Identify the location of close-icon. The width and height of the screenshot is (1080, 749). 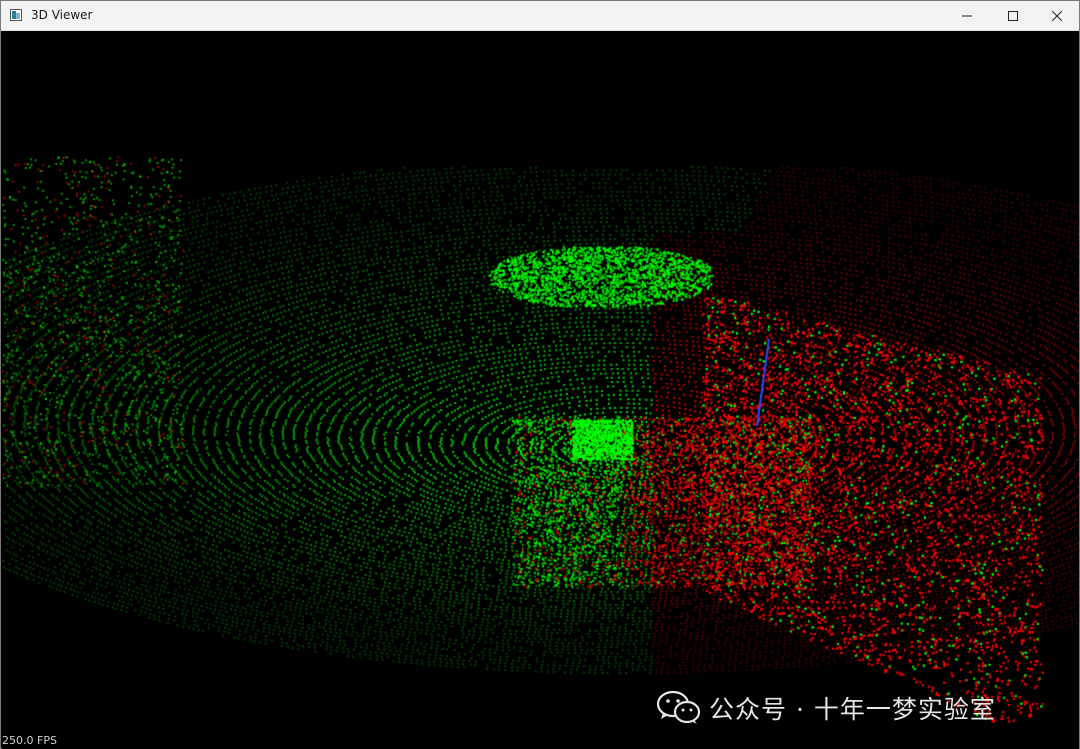
(1057, 15).